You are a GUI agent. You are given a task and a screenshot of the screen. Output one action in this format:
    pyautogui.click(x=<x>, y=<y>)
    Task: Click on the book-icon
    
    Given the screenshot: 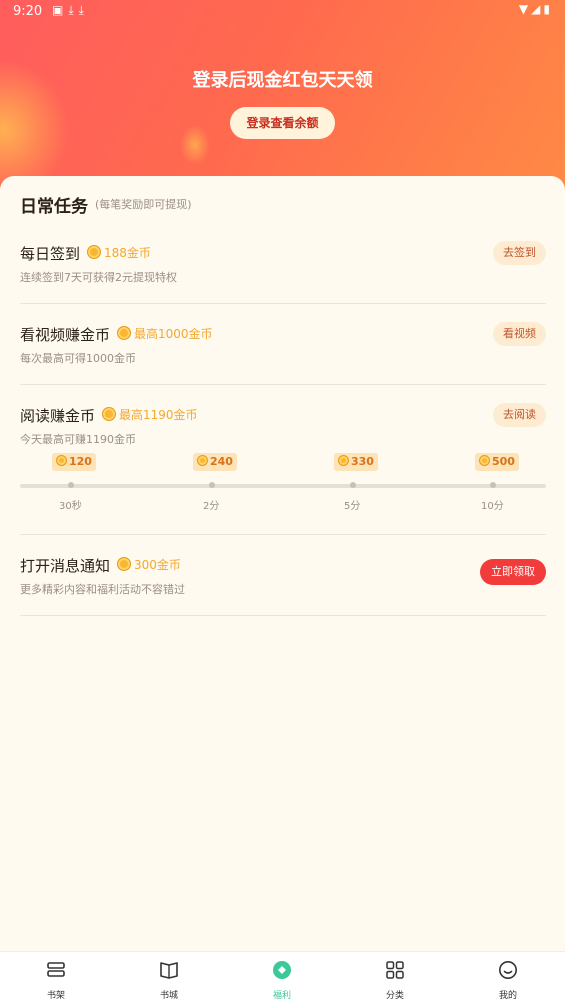 What is the action you would take?
    pyautogui.click(x=169, y=970)
    